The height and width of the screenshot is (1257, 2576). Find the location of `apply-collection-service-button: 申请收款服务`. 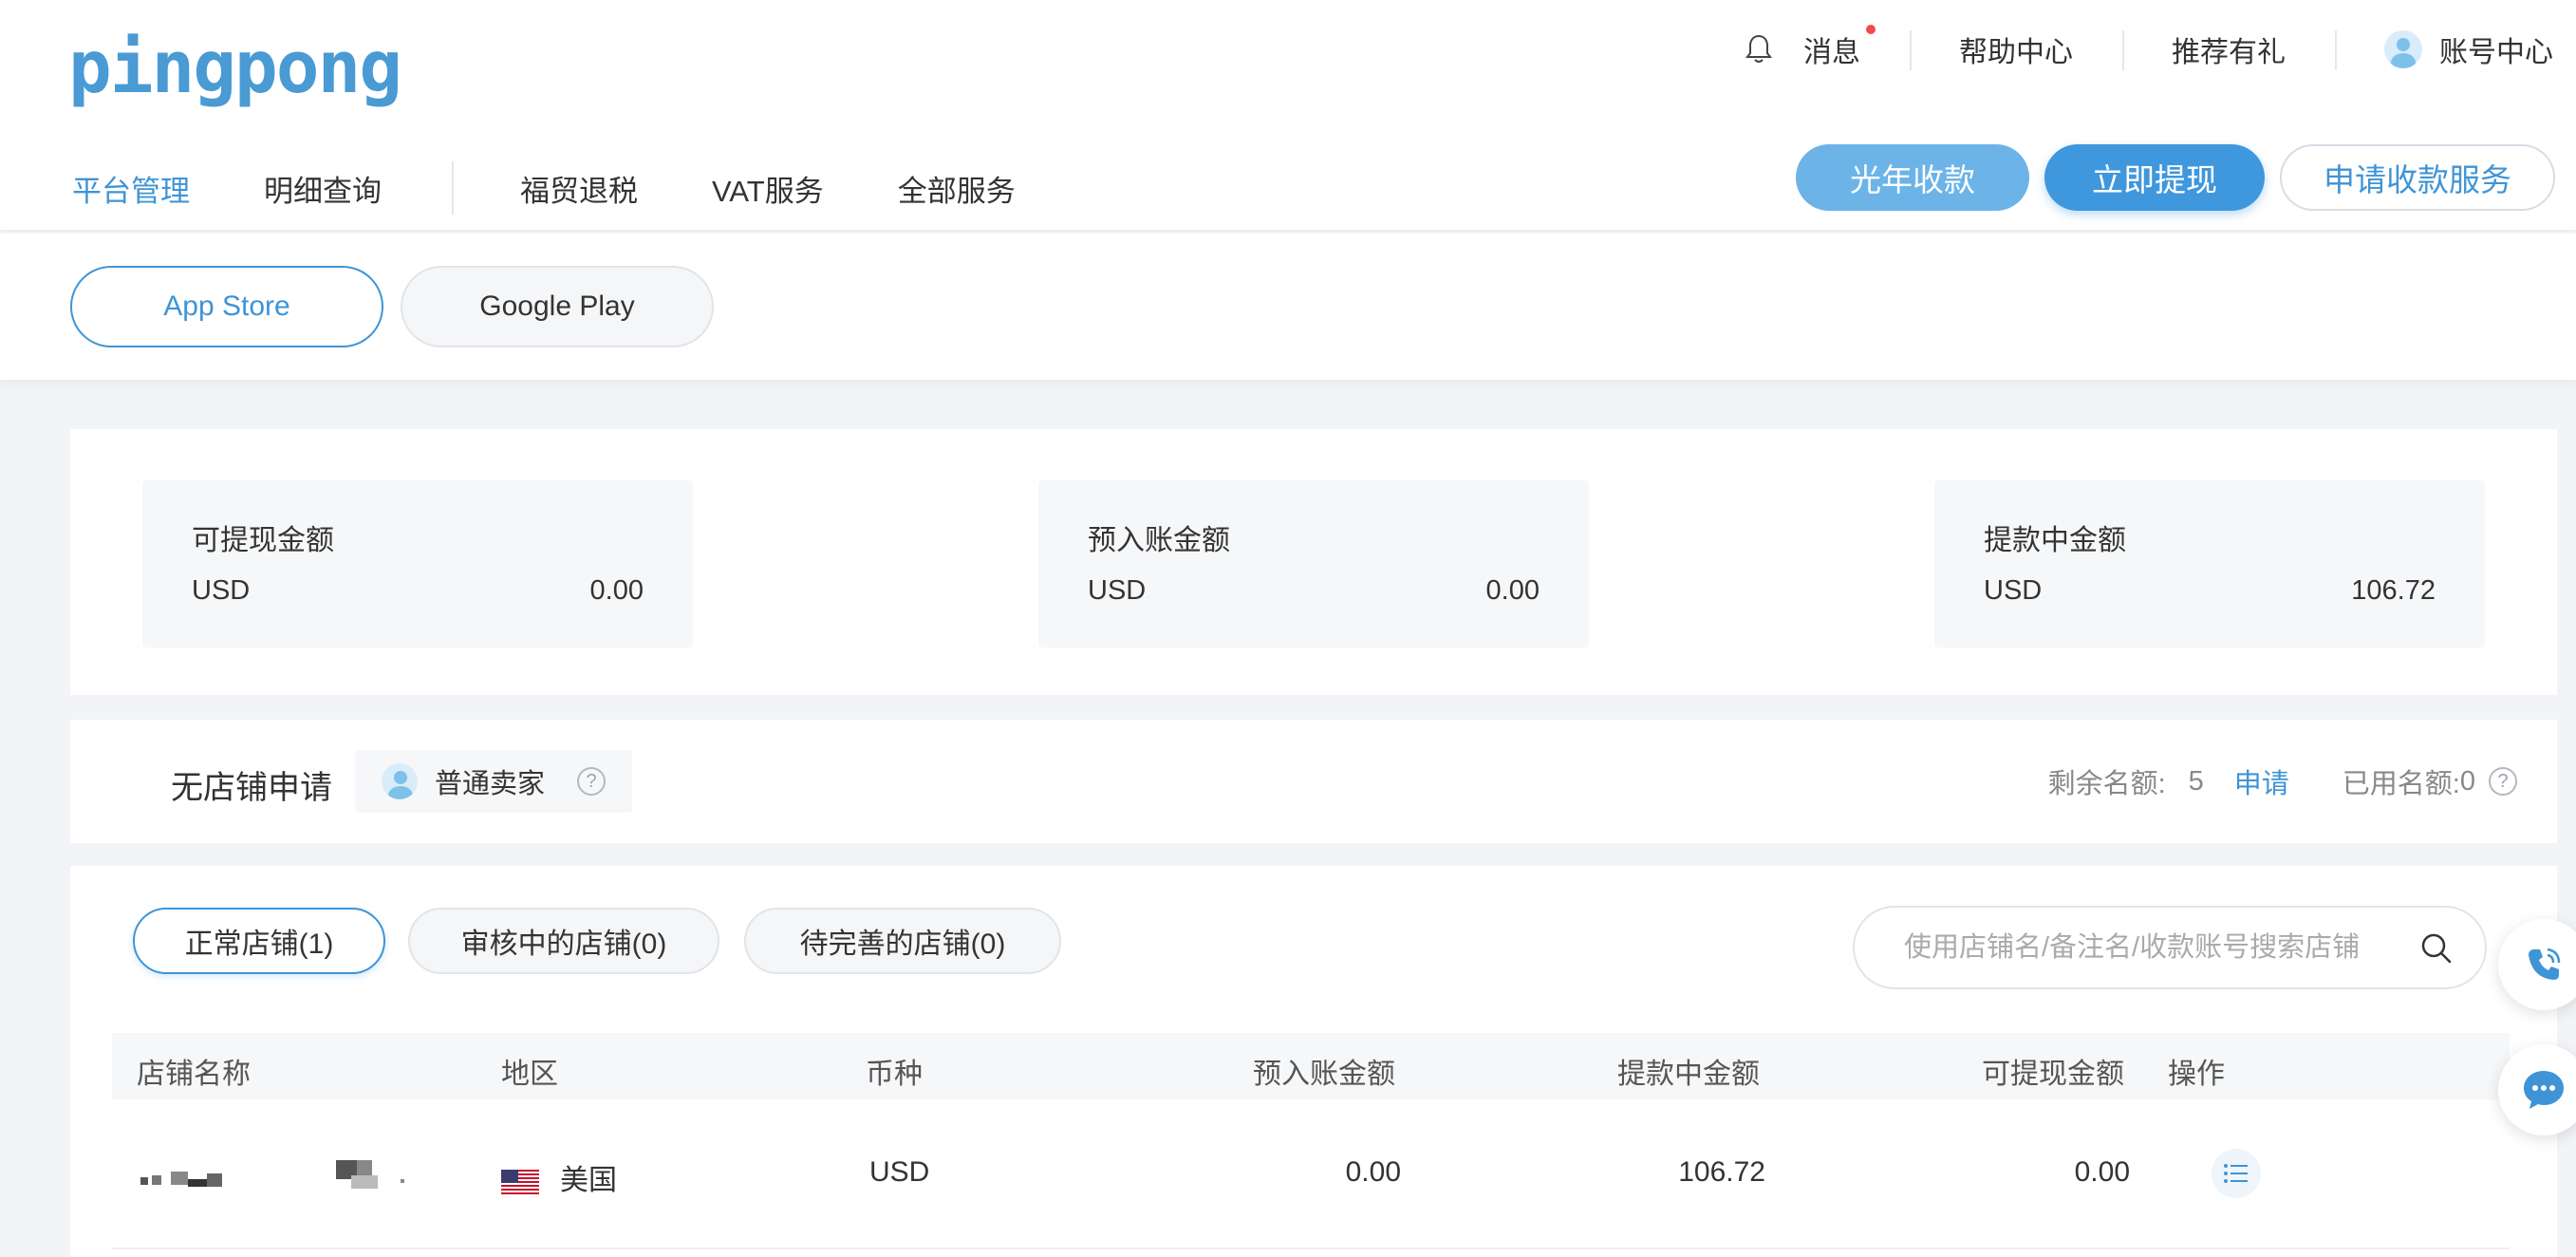

apply-collection-service-button: 申请收款服务 is located at coordinates (2417, 178).